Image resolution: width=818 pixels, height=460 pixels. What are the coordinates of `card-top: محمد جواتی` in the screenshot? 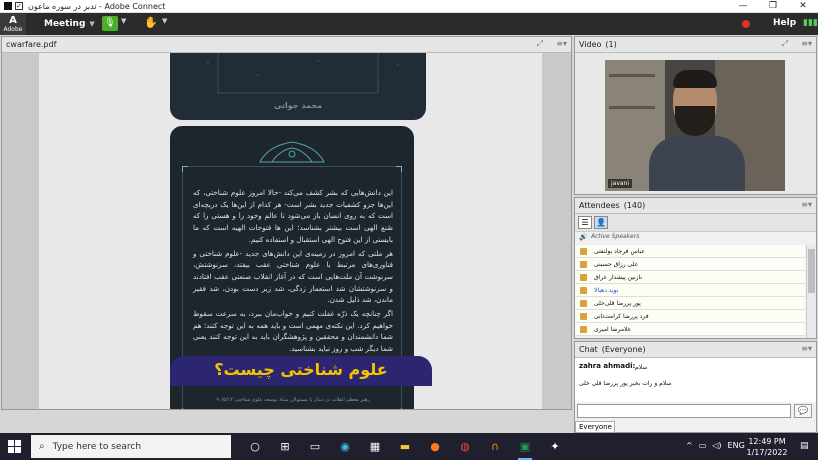 It's located at (298, 86).